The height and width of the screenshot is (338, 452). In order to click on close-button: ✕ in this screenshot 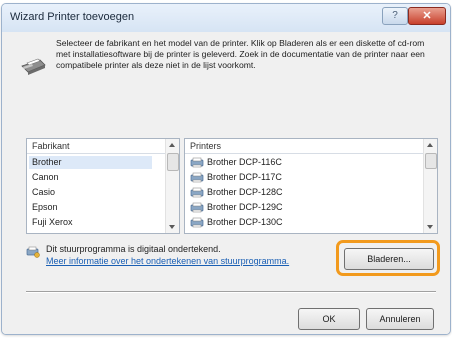, I will do `click(427, 16)`.